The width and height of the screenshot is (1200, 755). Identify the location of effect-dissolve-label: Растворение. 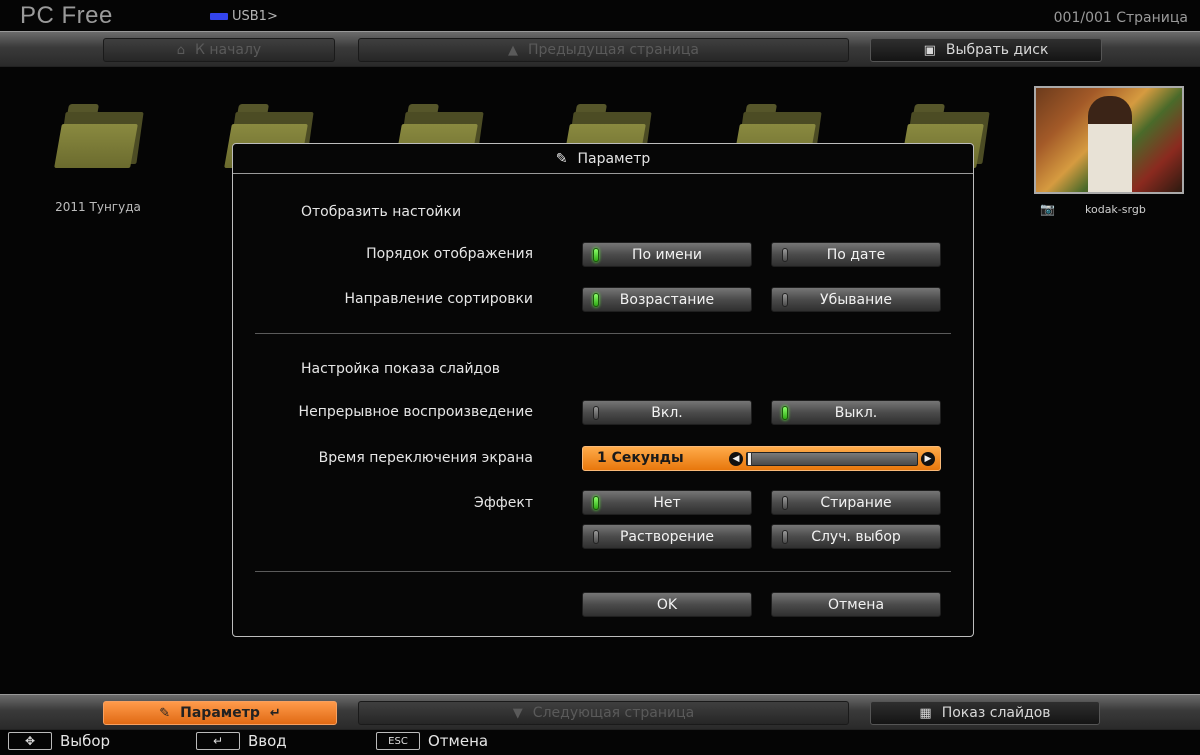
(667, 536).